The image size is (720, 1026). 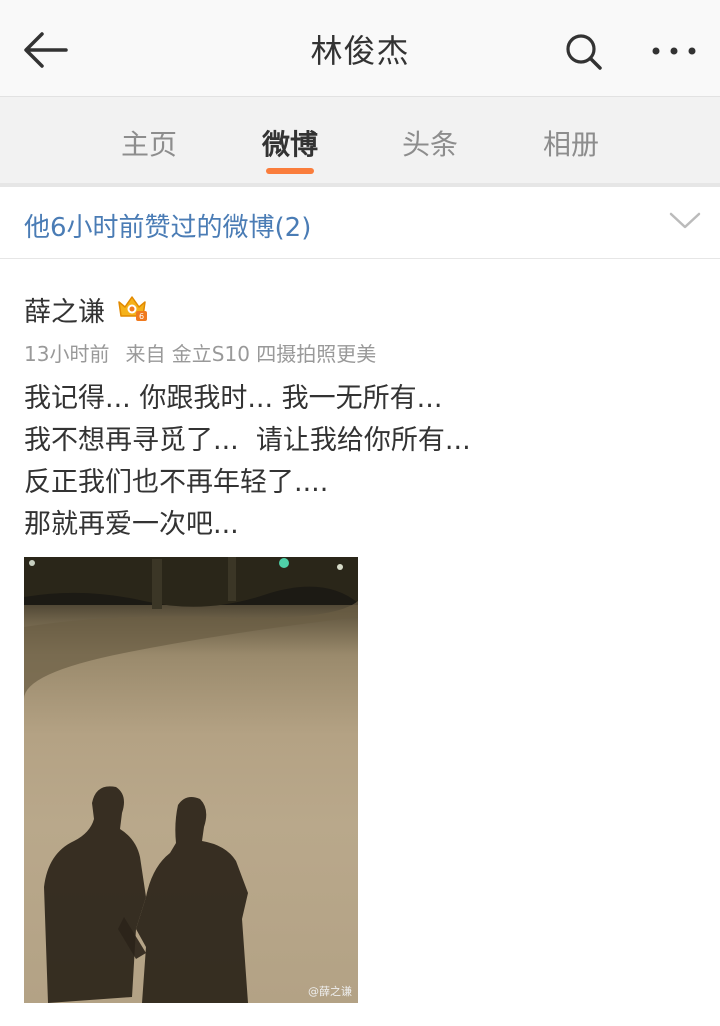 What do you see at coordinates (64, 309) in the screenshot?
I see `post-author-name: 薛之谦` at bounding box center [64, 309].